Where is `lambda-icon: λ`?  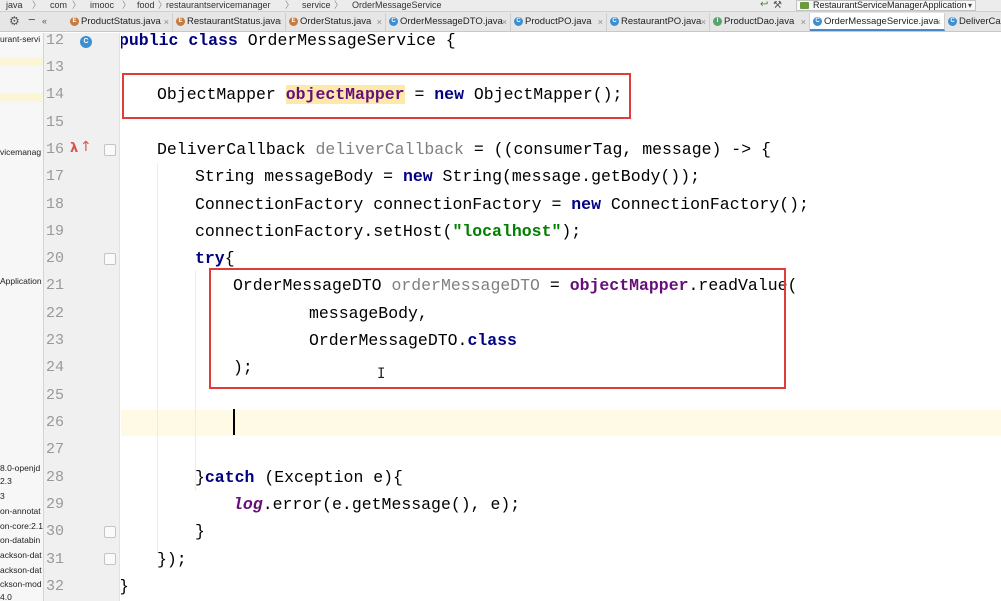
lambda-icon: λ is located at coordinates (74, 148).